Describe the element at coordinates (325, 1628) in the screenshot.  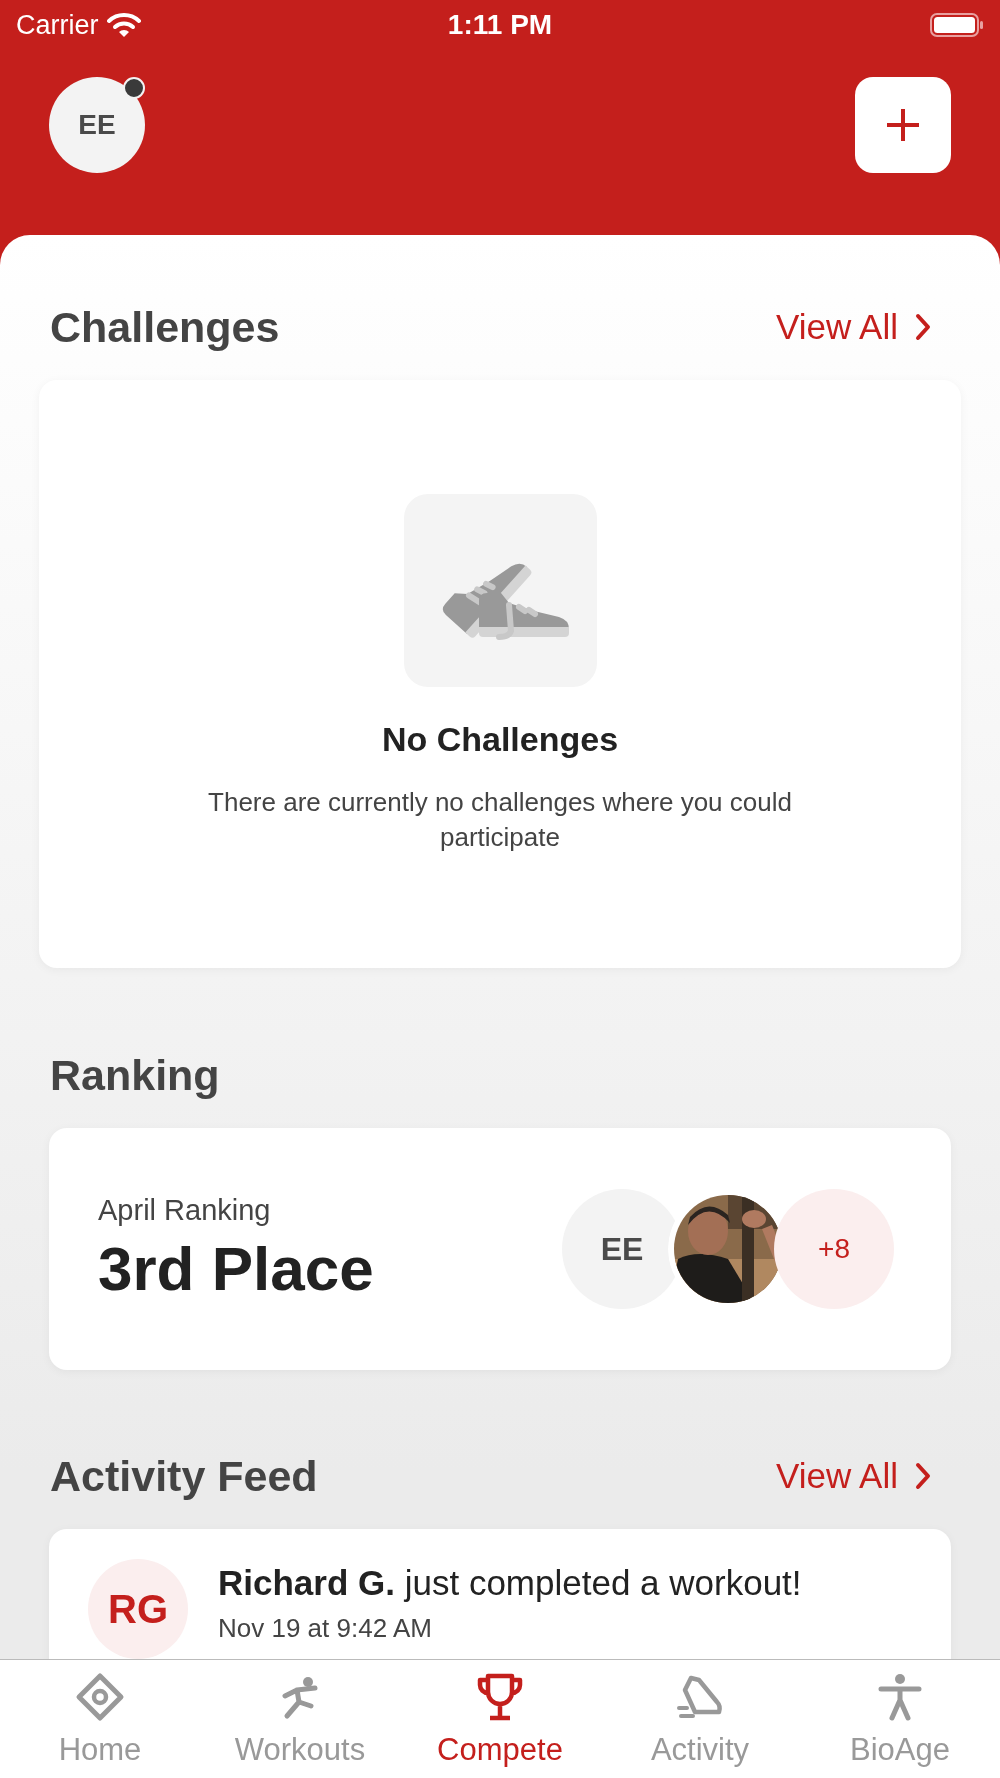
I see `activity-time: Nov 19 at 9:42 AM` at that location.